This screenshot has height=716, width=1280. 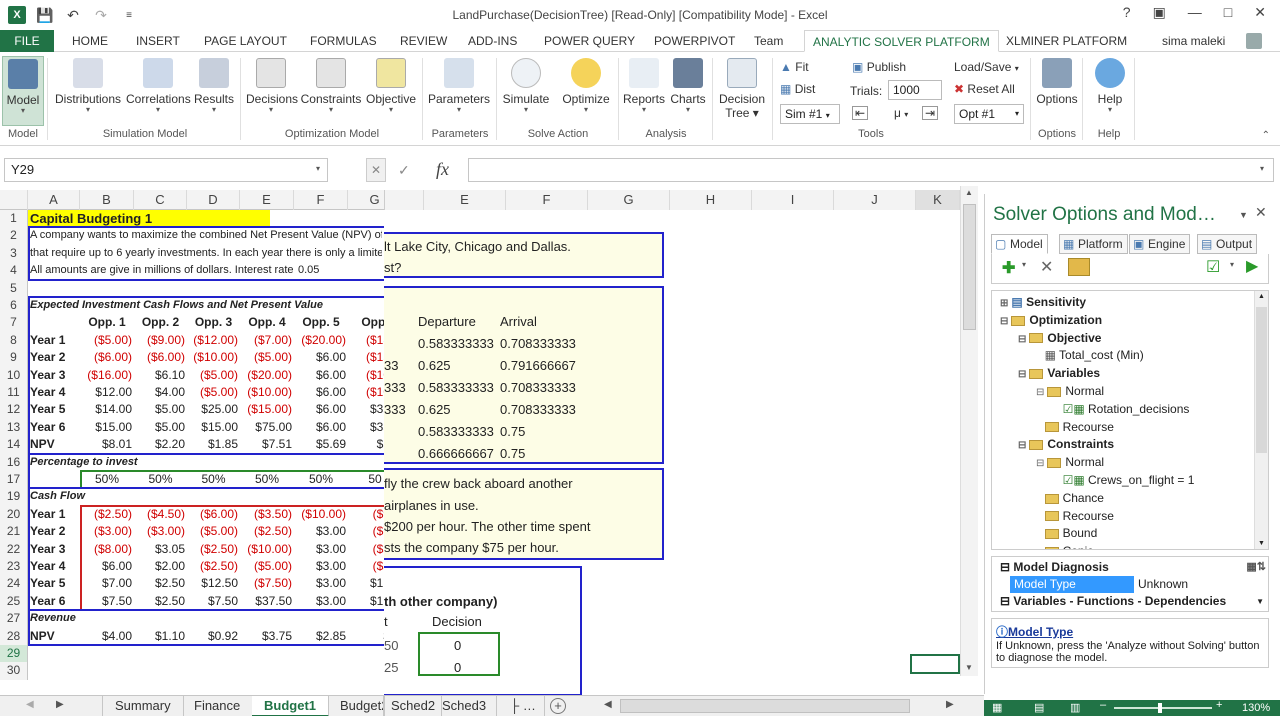 I want to click on user-name: sima maleki, so click(x=1193, y=41).